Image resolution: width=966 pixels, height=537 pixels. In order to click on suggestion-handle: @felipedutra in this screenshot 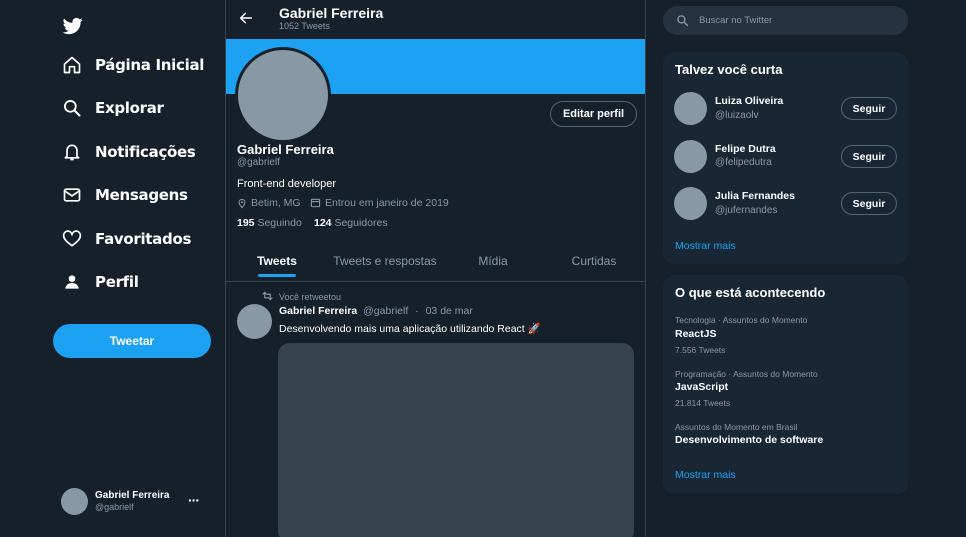, I will do `click(743, 162)`.